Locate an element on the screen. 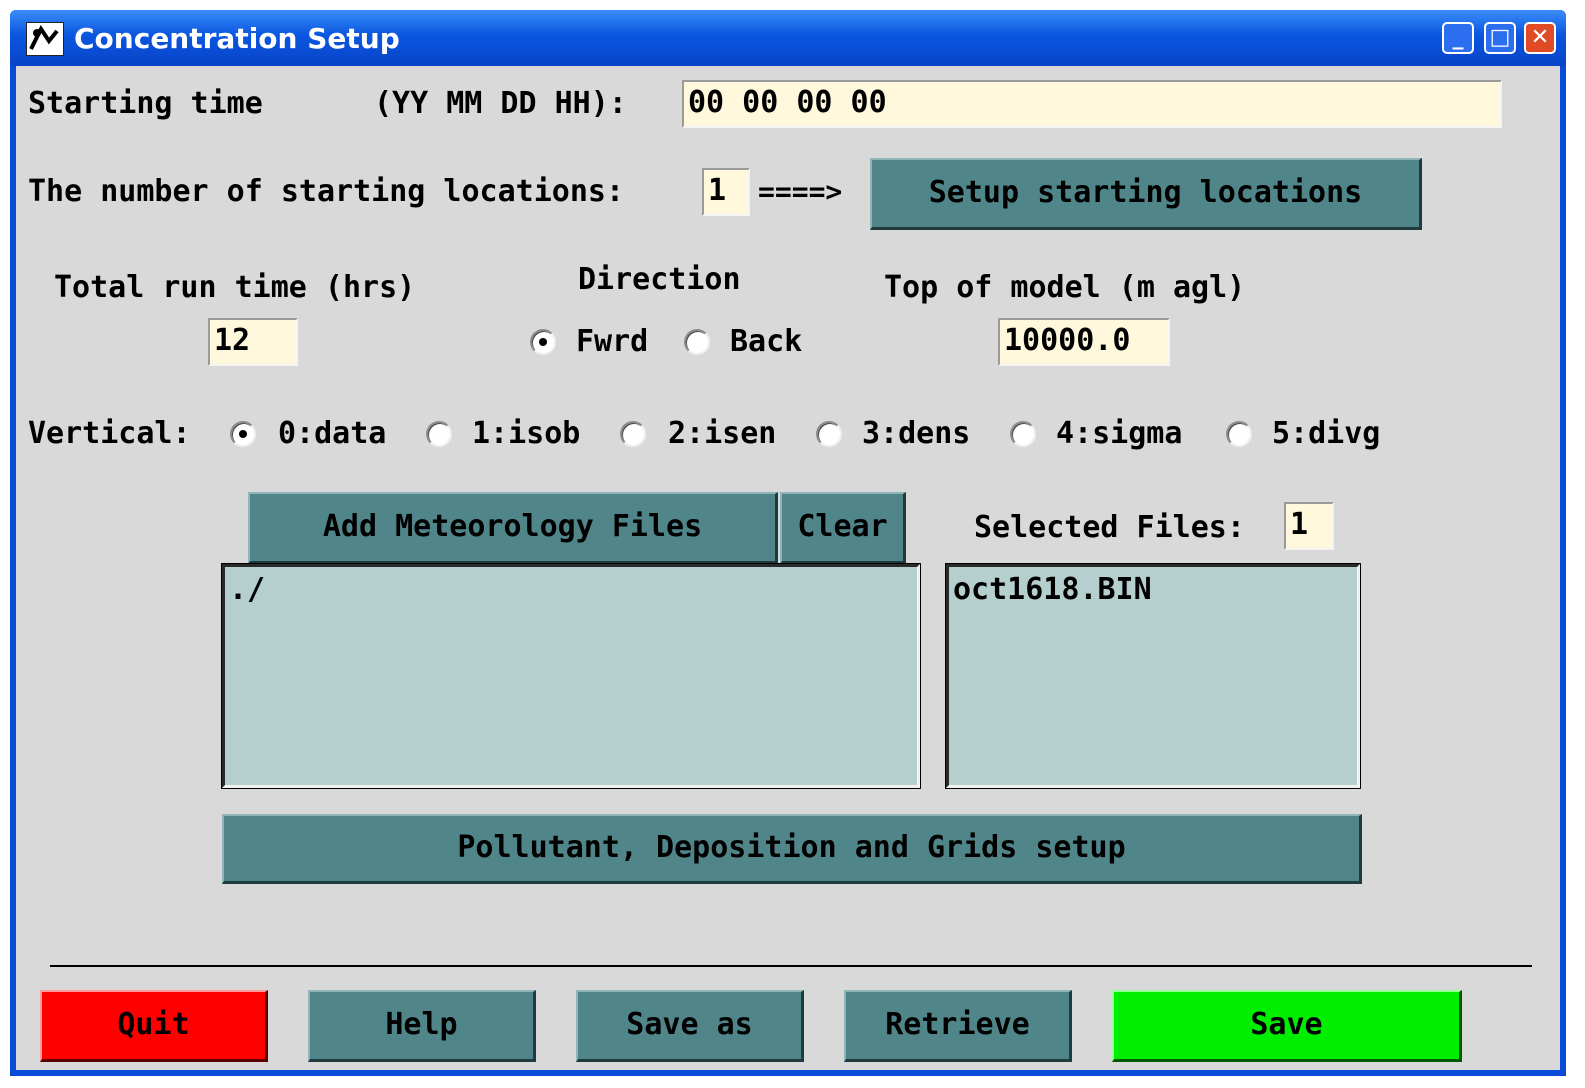 This screenshot has width=1585, height=1088. starting-time-label: Starting time is located at coordinates (145, 103).